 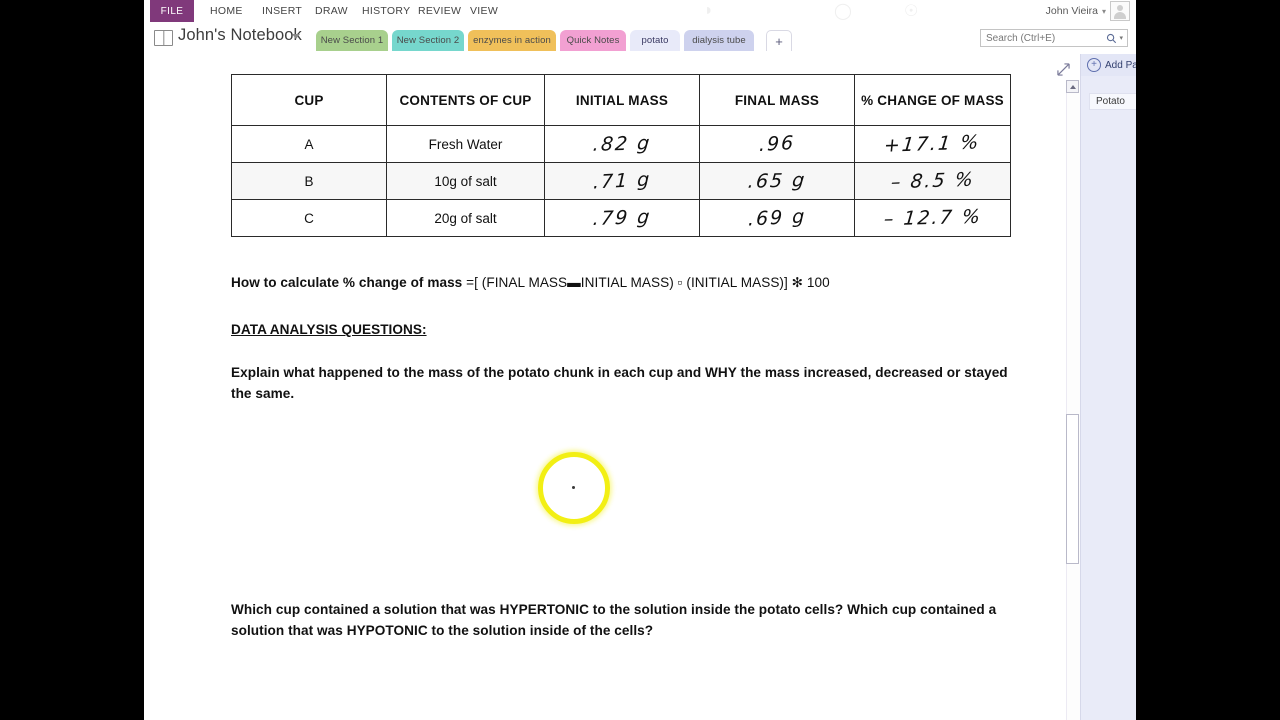 What do you see at coordinates (309, 100) in the screenshot?
I see `column-header-cup: CUP` at bounding box center [309, 100].